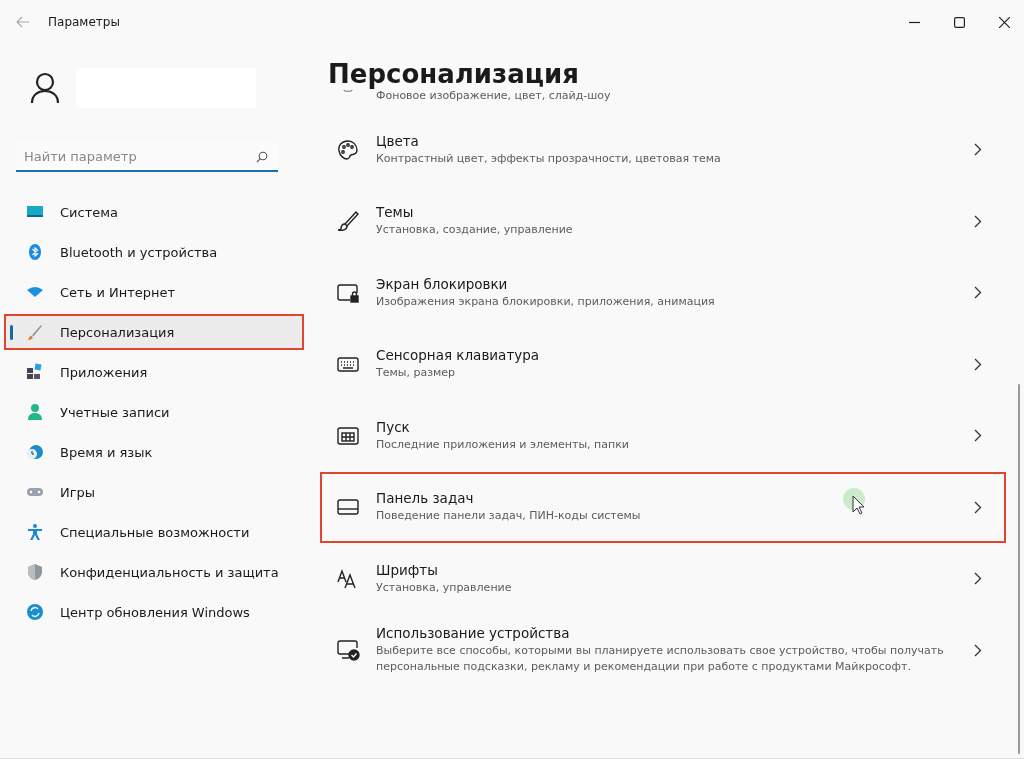 This screenshot has width=1024, height=759. I want to click on item-description: Контрастный цвет, эффекты прозрачности, цветовая тема, so click(549, 158).